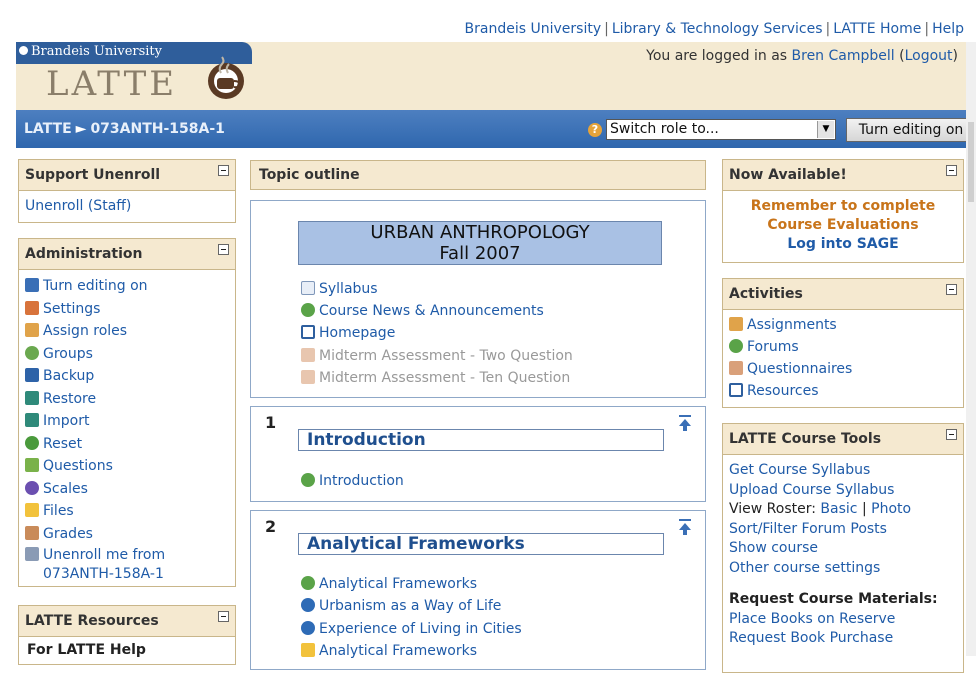  What do you see at coordinates (721, 129) in the screenshot?
I see `switch-role-select: Switch role to... ▼` at bounding box center [721, 129].